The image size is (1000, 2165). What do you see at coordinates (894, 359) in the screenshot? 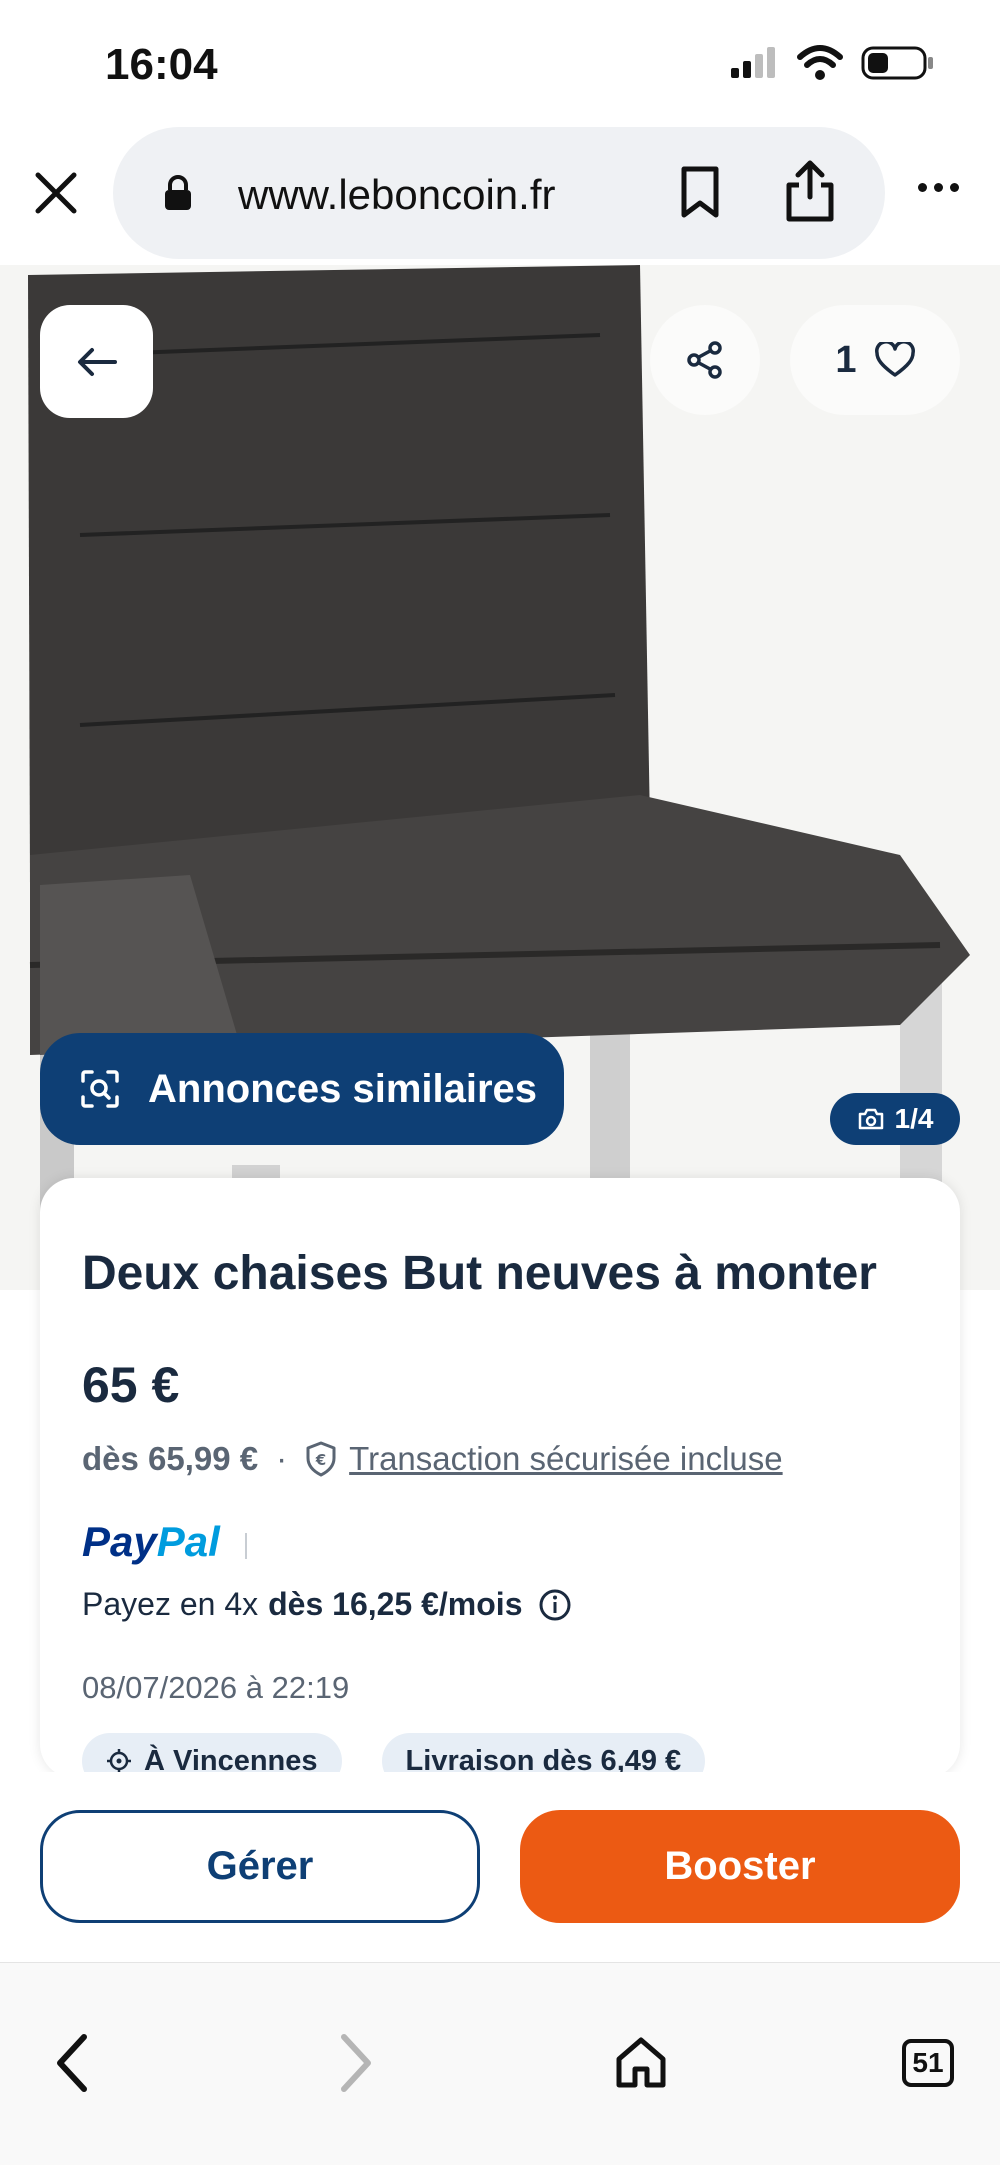
I see `heart-icon` at bounding box center [894, 359].